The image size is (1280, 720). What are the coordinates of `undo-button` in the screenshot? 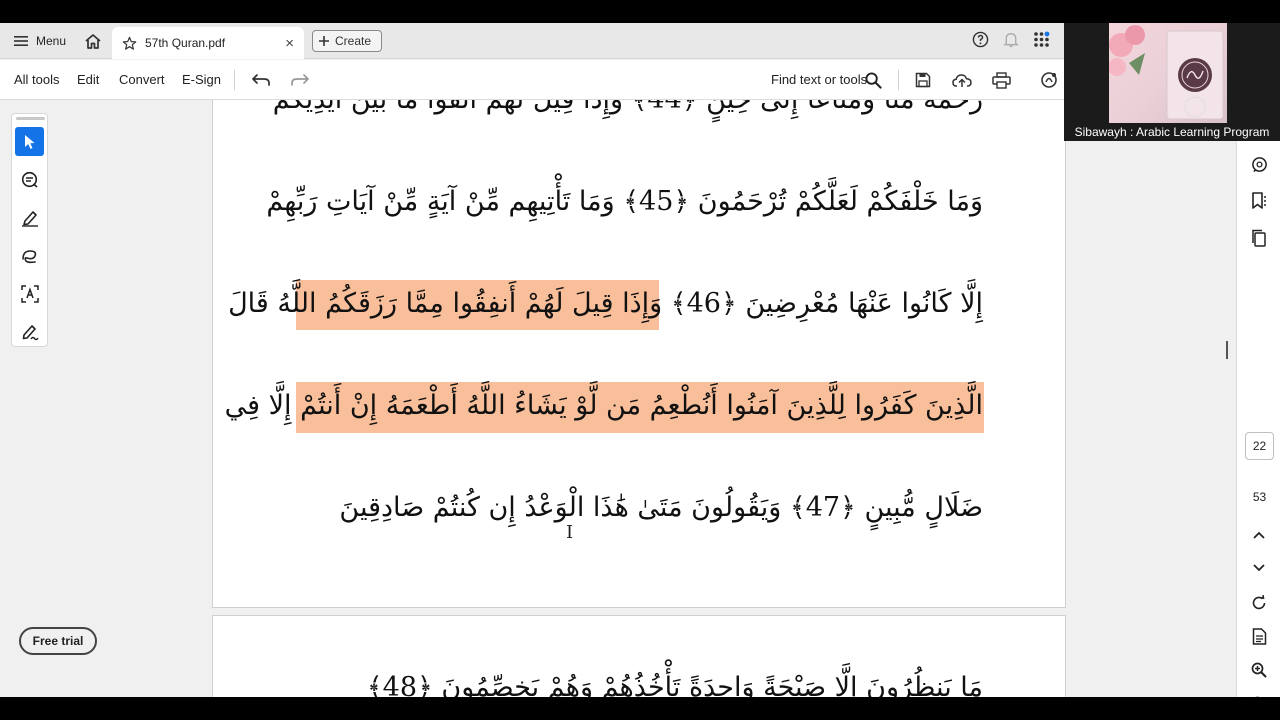 It's located at (261, 80).